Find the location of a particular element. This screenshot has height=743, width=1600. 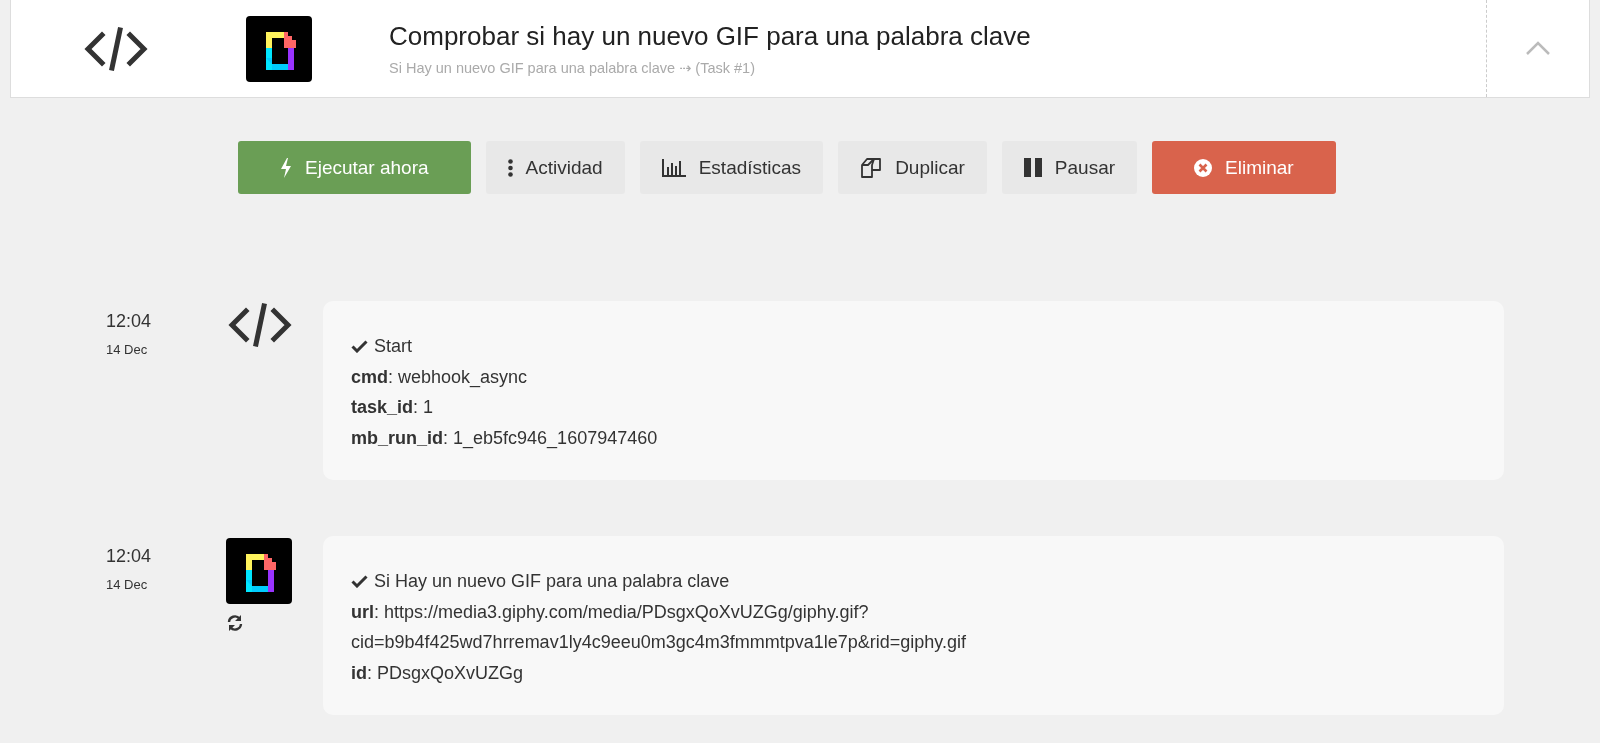

close-icon is located at coordinates (1203, 167).